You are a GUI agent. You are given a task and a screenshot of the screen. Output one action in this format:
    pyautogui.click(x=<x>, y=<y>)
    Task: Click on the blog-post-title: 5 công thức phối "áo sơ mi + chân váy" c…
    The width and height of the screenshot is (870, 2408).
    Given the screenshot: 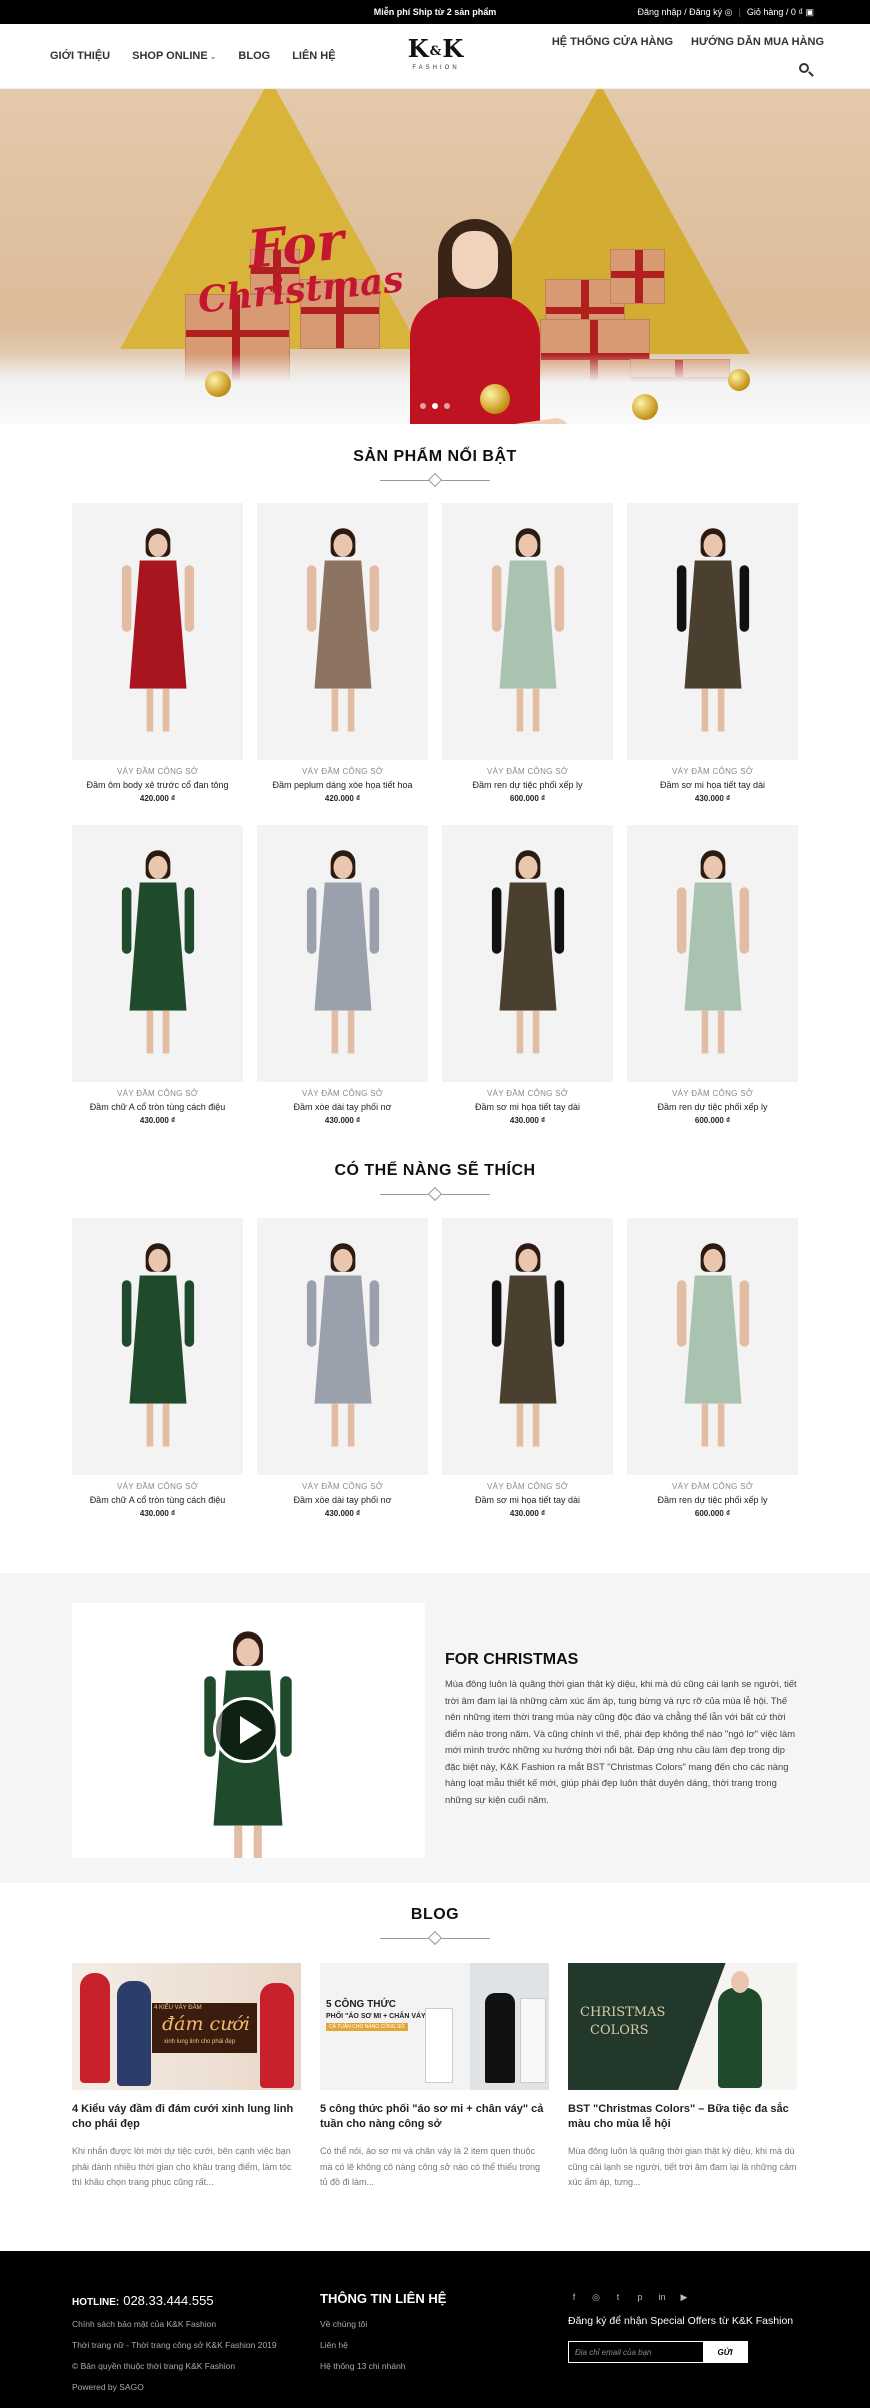 What is the action you would take?
    pyautogui.click(x=434, y=2117)
    